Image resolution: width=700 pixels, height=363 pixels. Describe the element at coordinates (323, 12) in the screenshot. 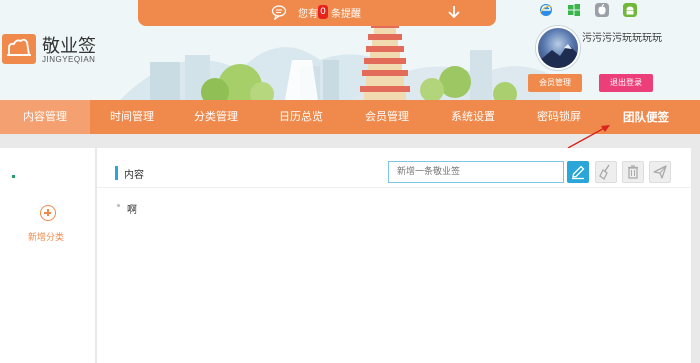

I see `notice-count-badge: 0` at that location.